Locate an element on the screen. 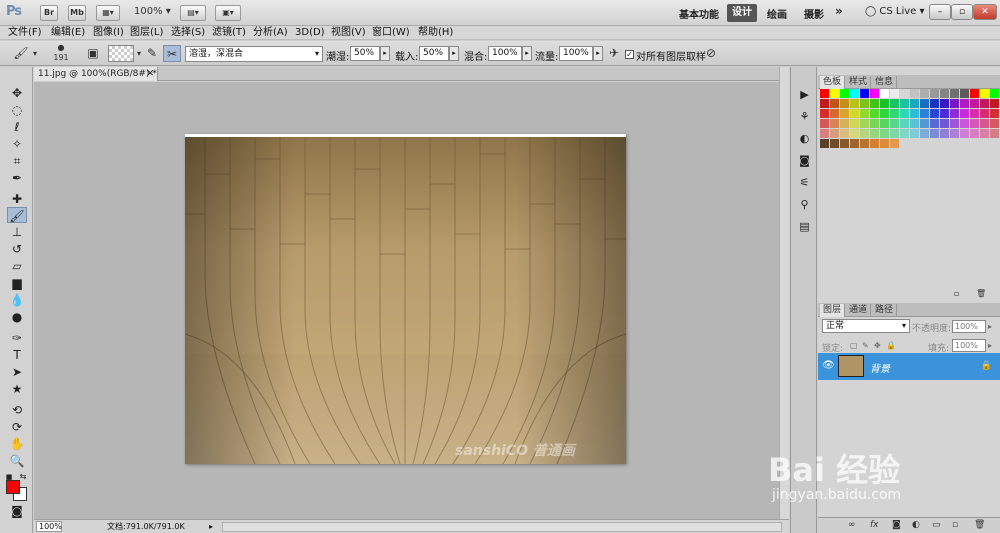 This screenshot has width=1000, height=533. hand-tool-icon: ✋ is located at coordinates (17, 444).